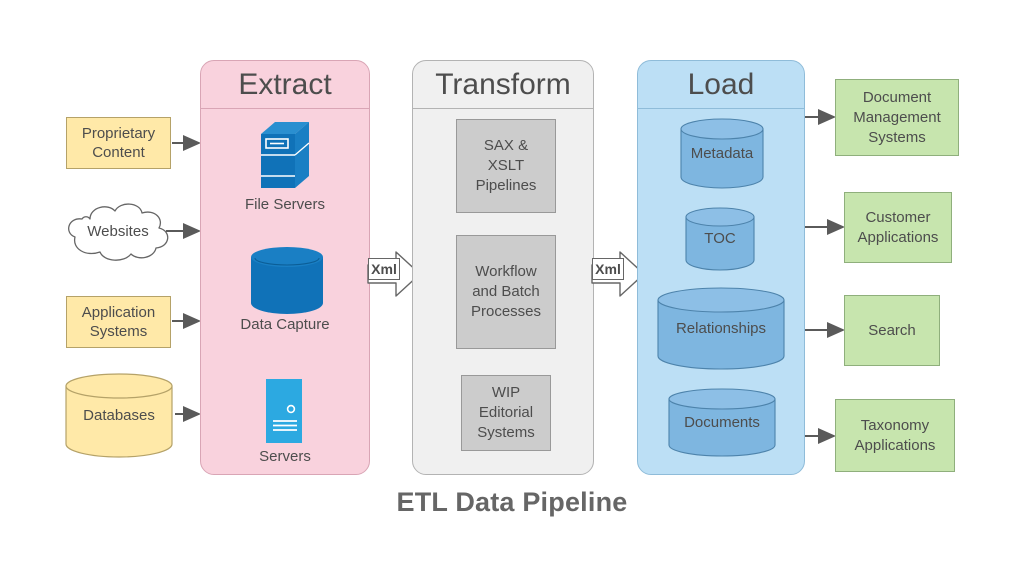 The height and width of the screenshot is (571, 1024). I want to click on output-customer-applications-label: Customer Applications, so click(898, 227).